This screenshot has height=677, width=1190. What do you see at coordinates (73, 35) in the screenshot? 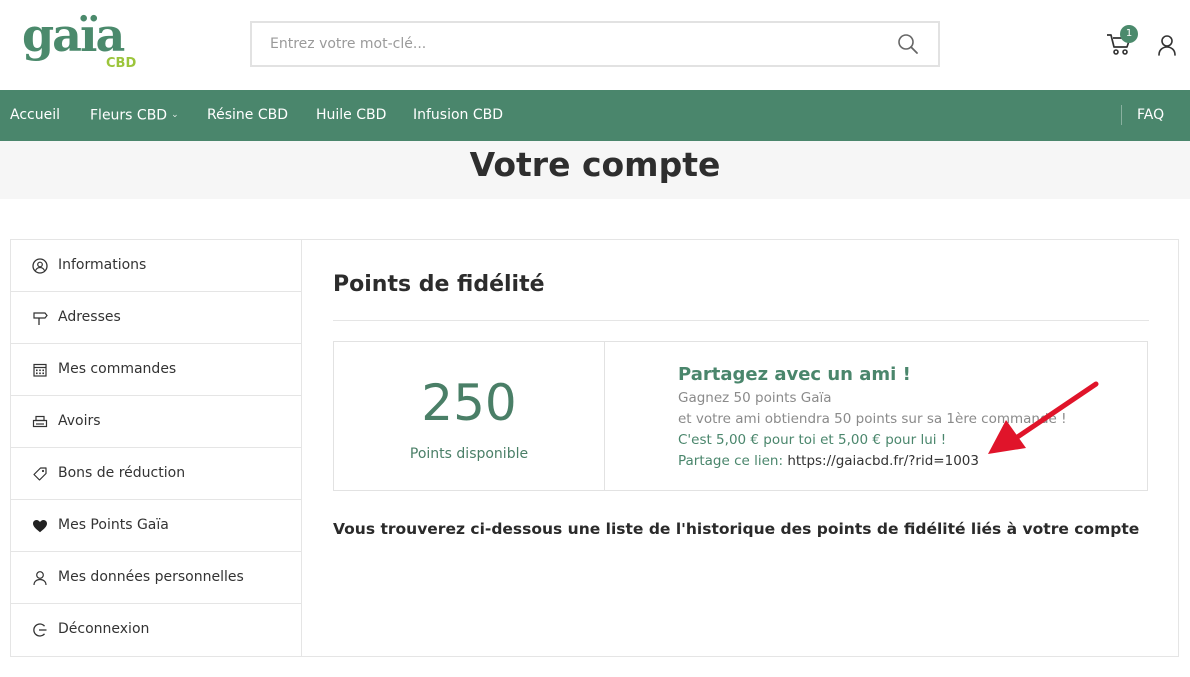
I see `logo-wordmark: gaïa` at bounding box center [73, 35].